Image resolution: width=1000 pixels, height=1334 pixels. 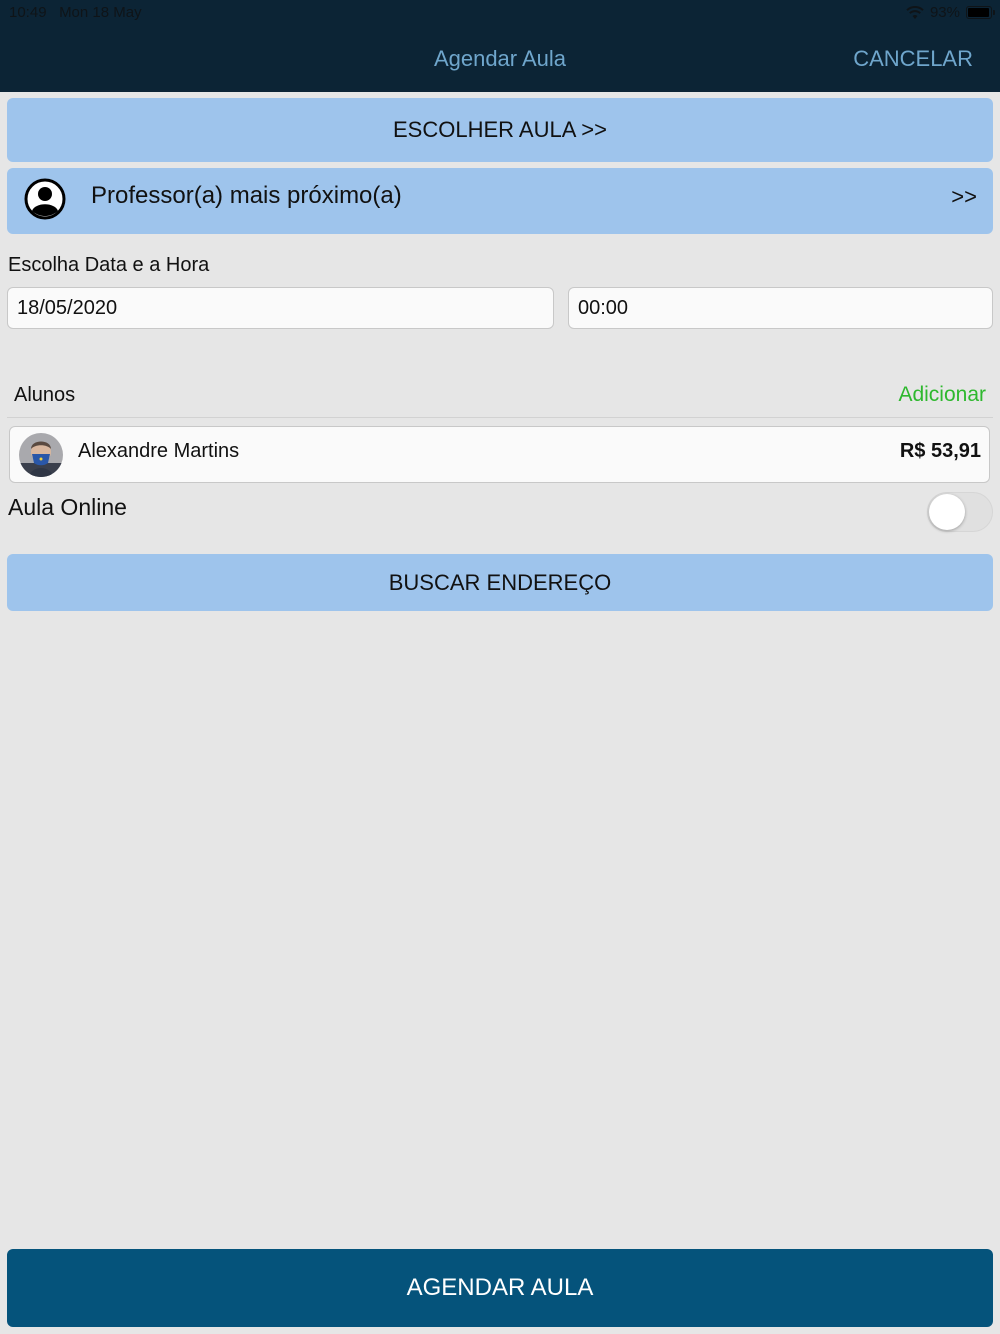 I want to click on toggle-knob, so click(x=947, y=512).